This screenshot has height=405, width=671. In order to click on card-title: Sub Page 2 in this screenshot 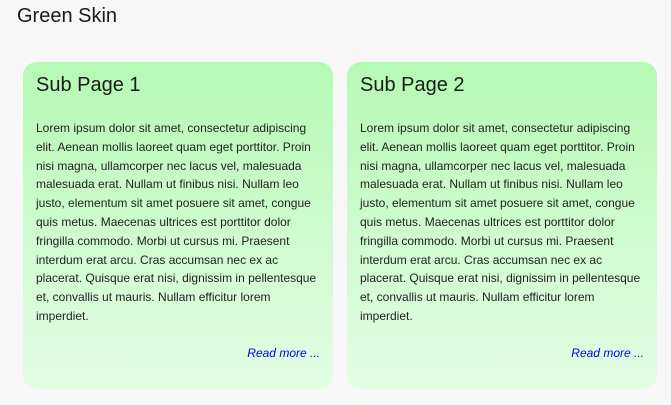, I will do `click(412, 85)`.